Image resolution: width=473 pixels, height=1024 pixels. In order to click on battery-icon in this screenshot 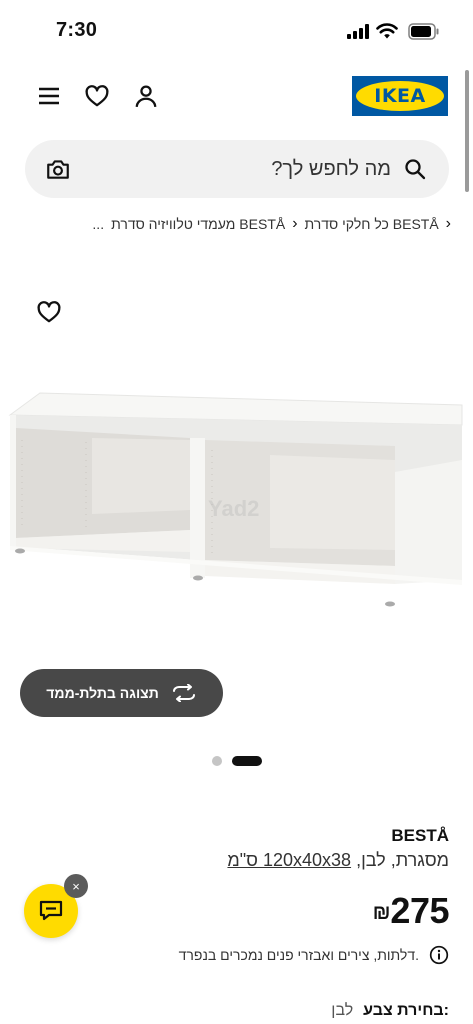, I will do `click(423, 31)`.